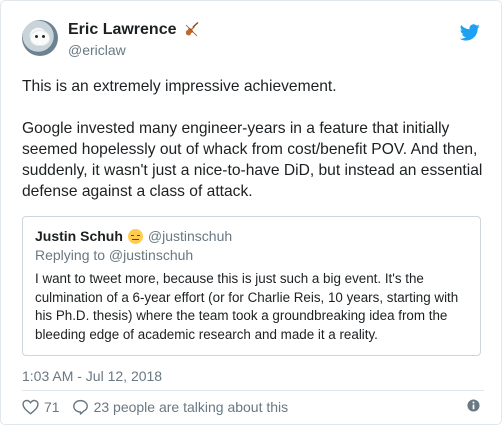 The width and height of the screenshot is (502, 425). I want to click on quoted-author-name: Justin Schuh, so click(79, 236).